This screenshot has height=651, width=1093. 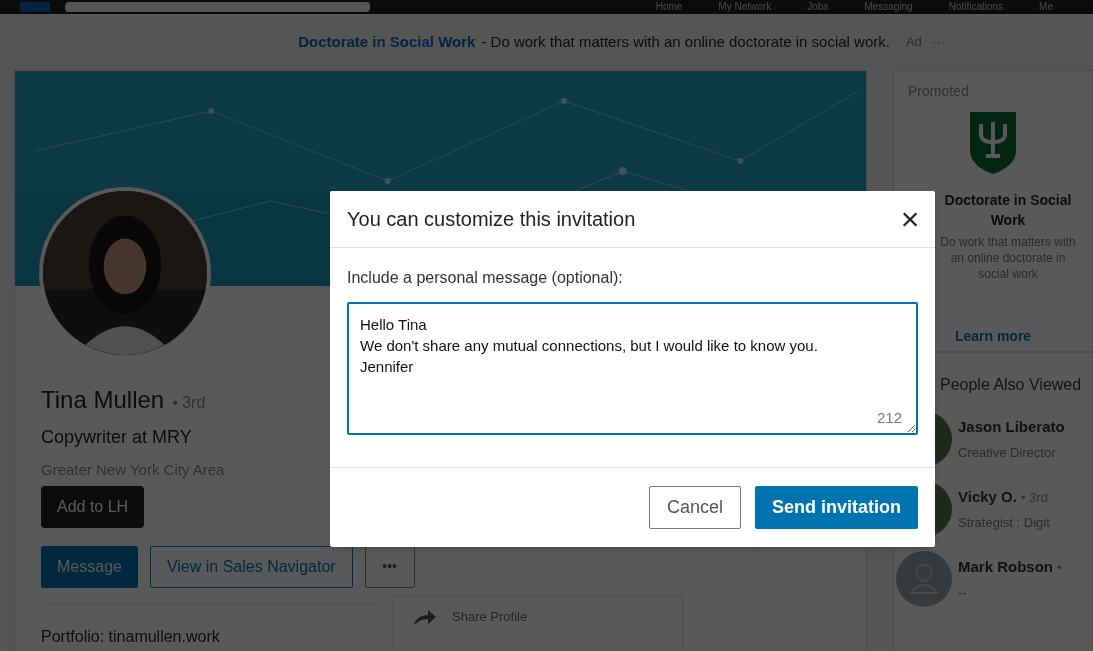 What do you see at coordinates (93, 506) in the screenshot?
I see `add-button: Add to LH` at bounding box center [93, 506].